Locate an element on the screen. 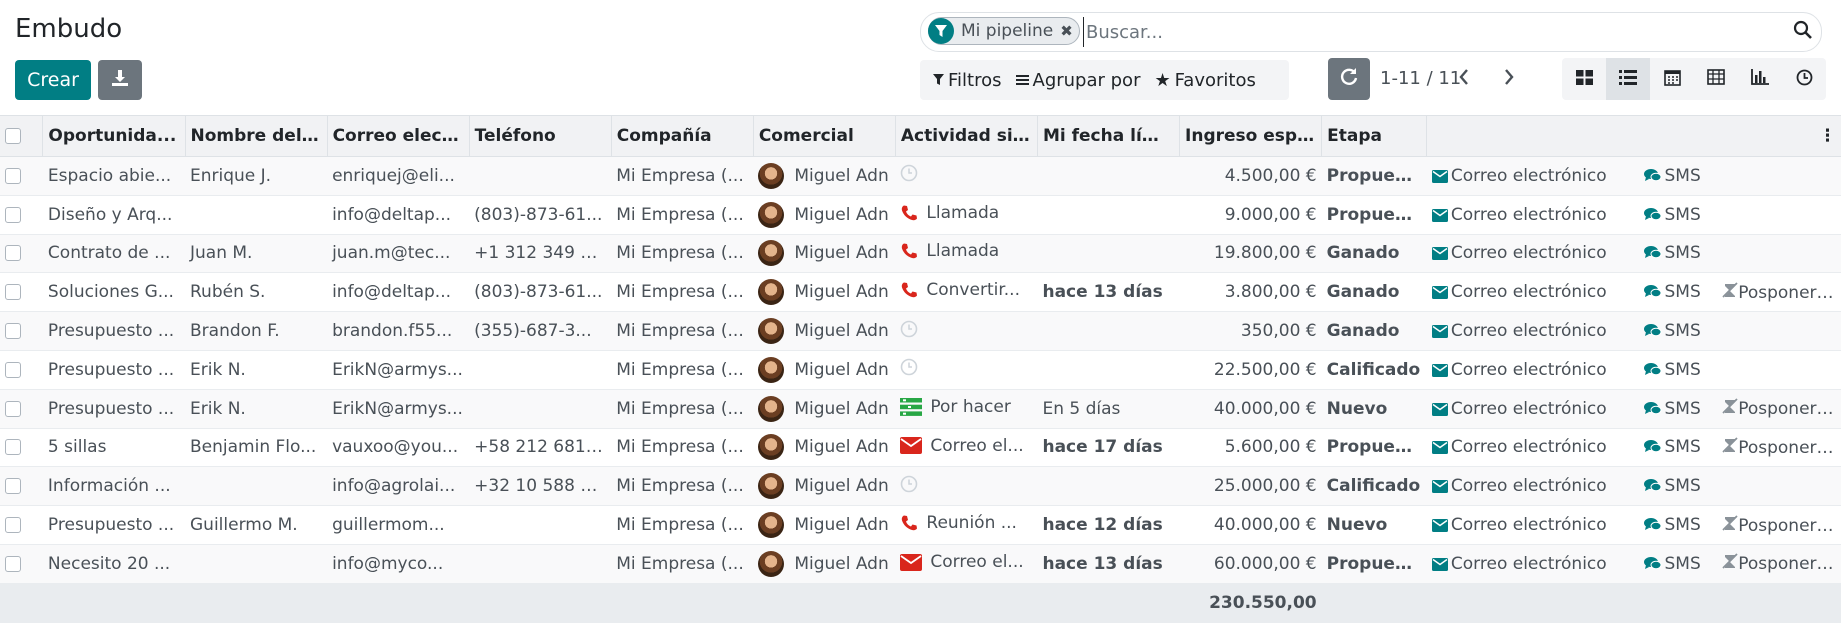  pivot-view-button is located at coordinates (1716, 79).